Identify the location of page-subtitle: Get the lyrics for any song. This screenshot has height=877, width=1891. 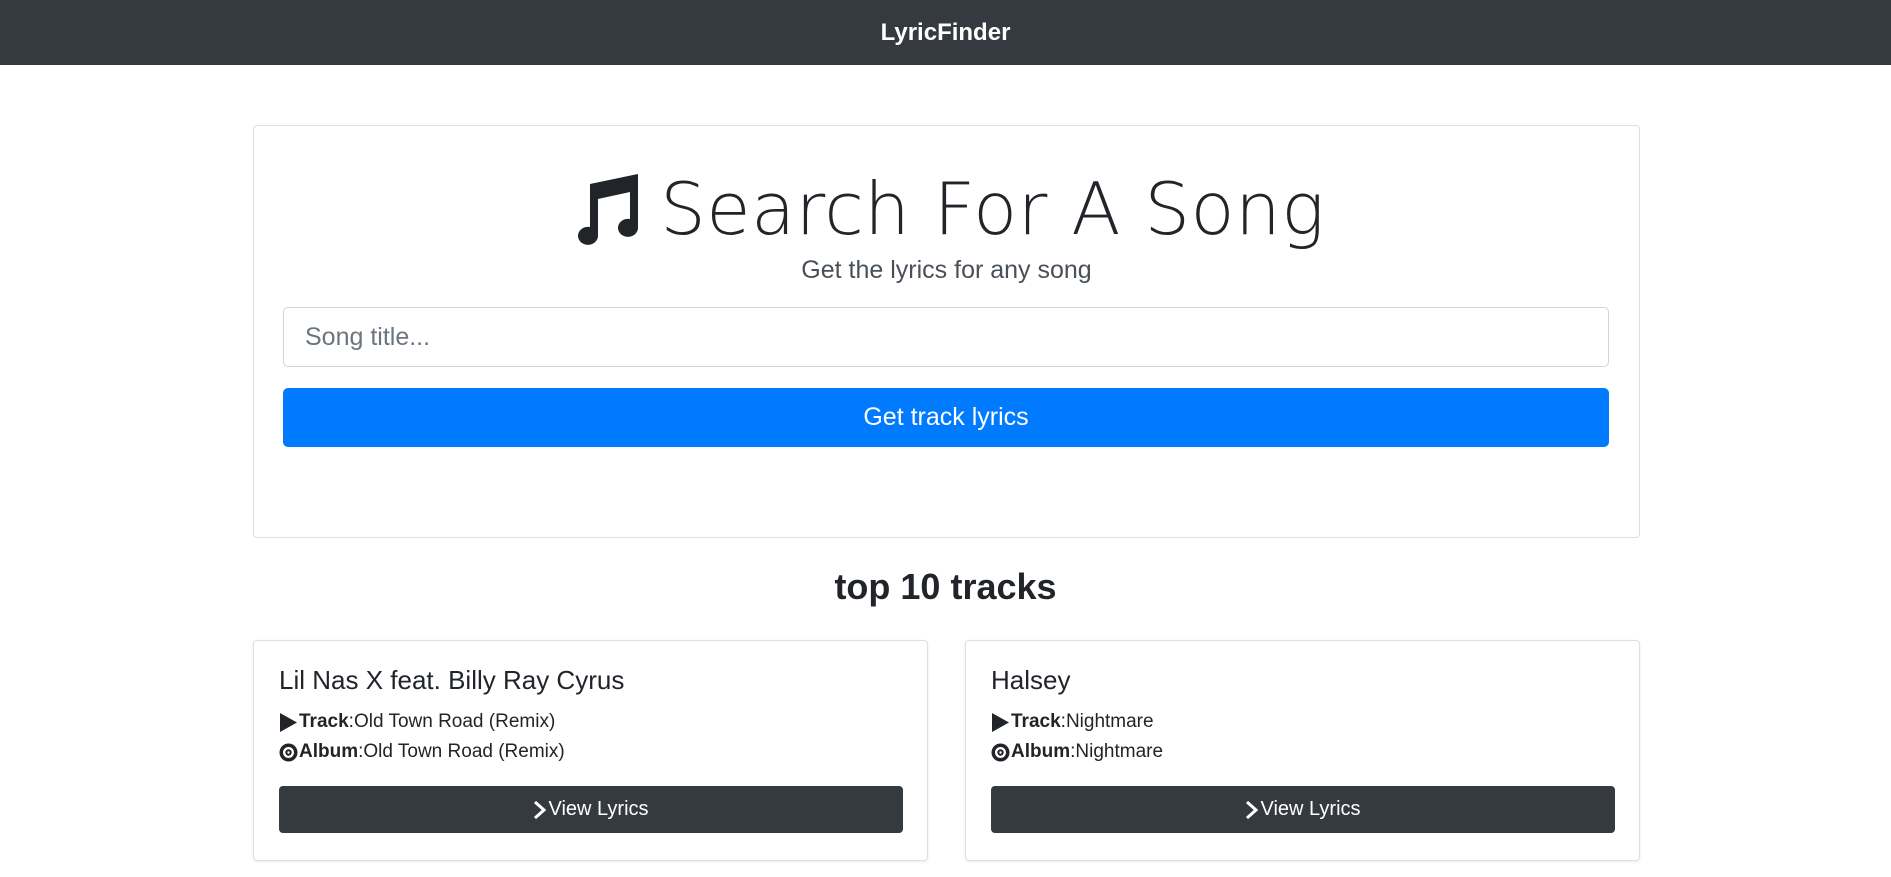
(946, 270).